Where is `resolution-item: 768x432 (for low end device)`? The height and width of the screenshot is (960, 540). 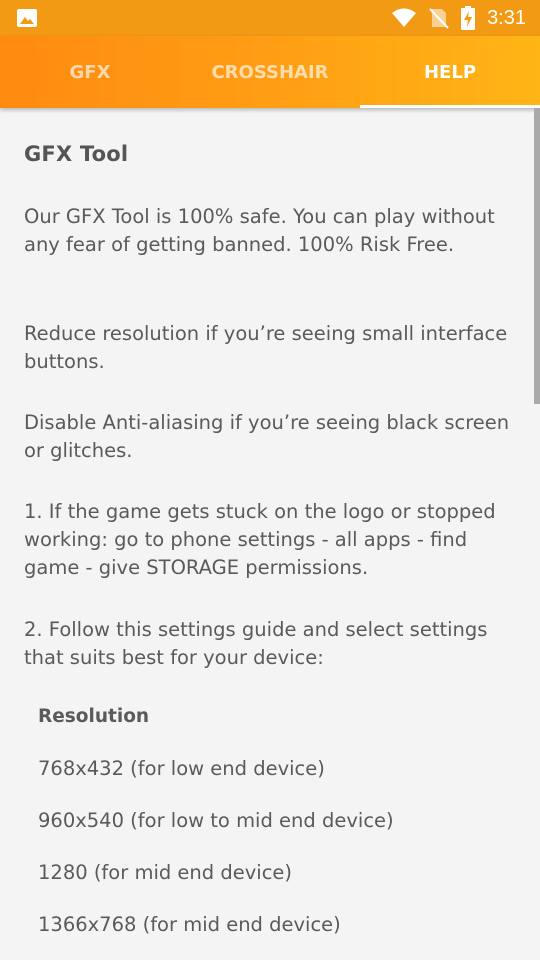
resolution-item: 768x432 (for low end device) is located at coordinates (181, 768).